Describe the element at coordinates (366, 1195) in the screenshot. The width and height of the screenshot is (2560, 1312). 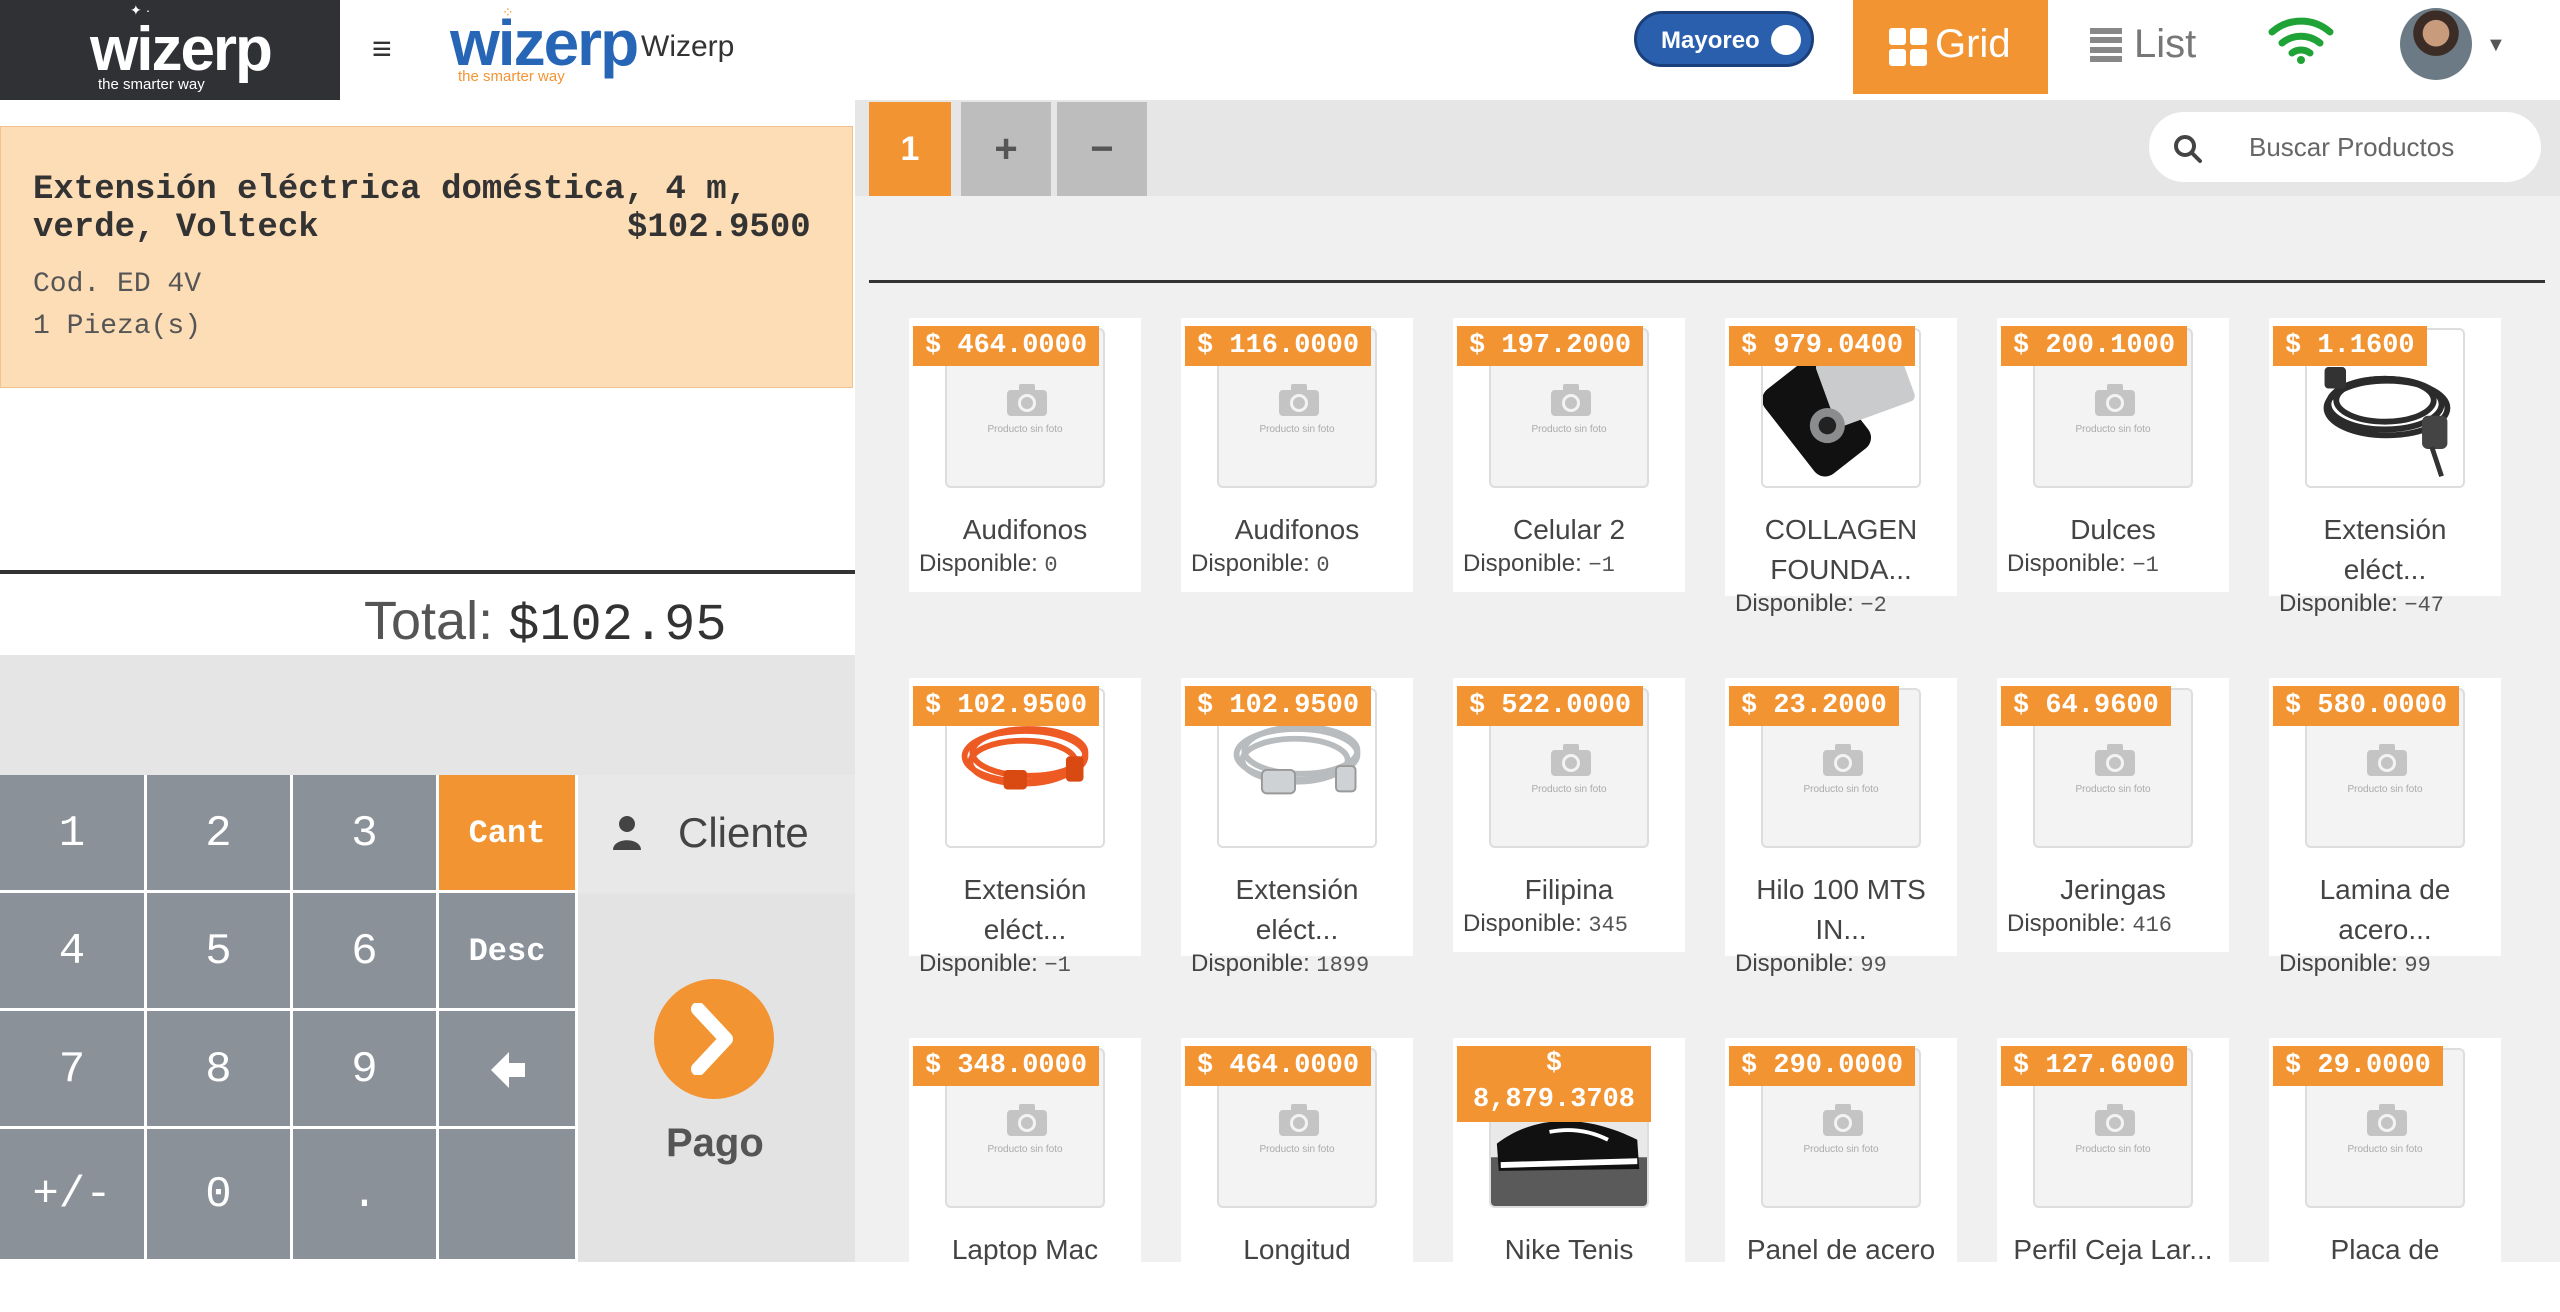
I see `key-decimal: .` at that location.